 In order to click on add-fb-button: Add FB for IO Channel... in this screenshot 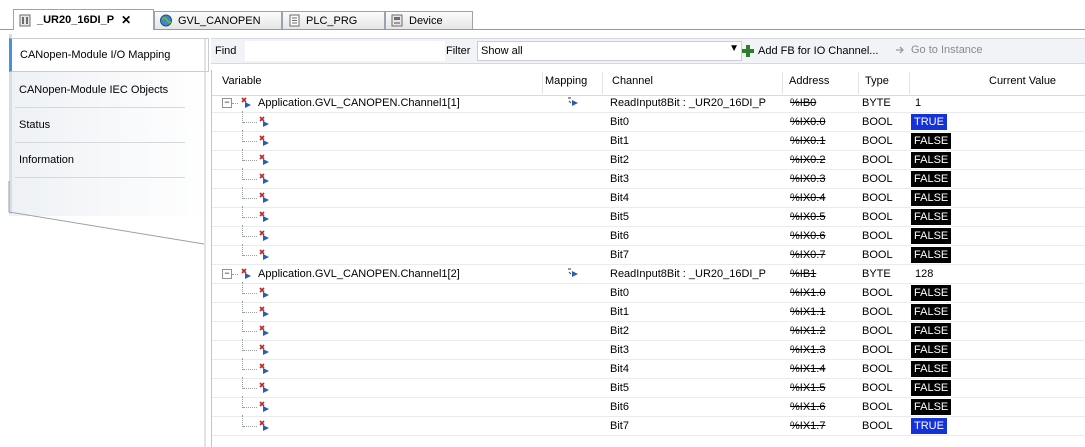, I will do `click(809, 51)`.